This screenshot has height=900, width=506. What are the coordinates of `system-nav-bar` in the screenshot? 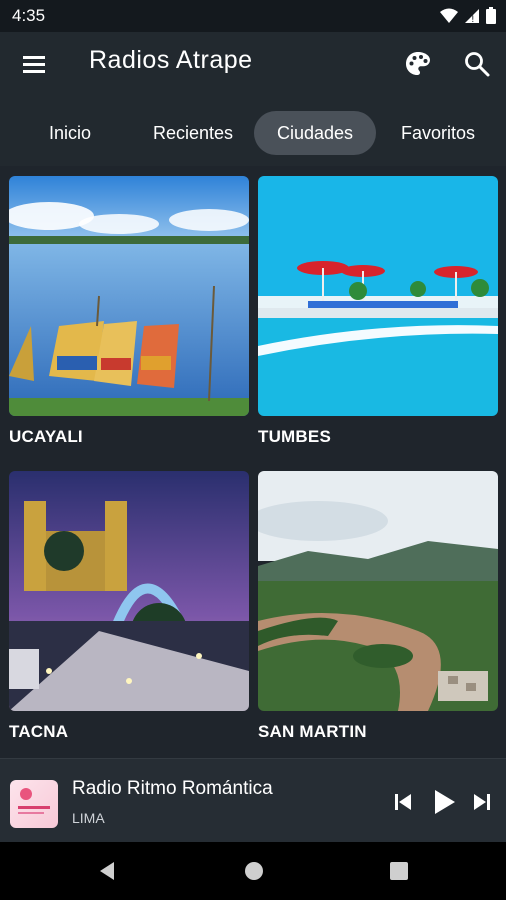 It's located at (253, 871).